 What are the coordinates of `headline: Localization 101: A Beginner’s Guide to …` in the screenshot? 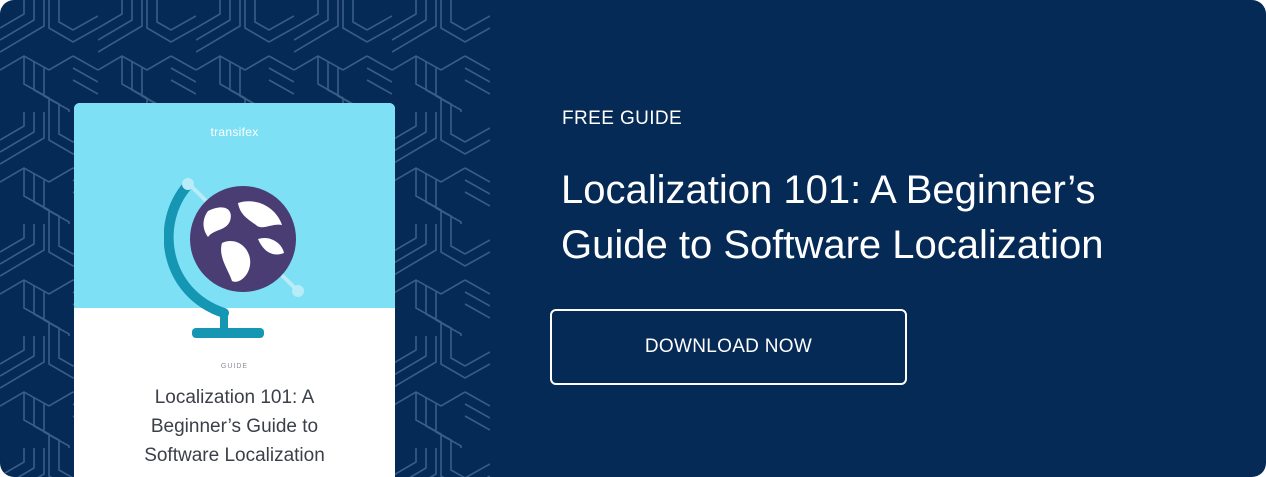 It's located at (901, 218).